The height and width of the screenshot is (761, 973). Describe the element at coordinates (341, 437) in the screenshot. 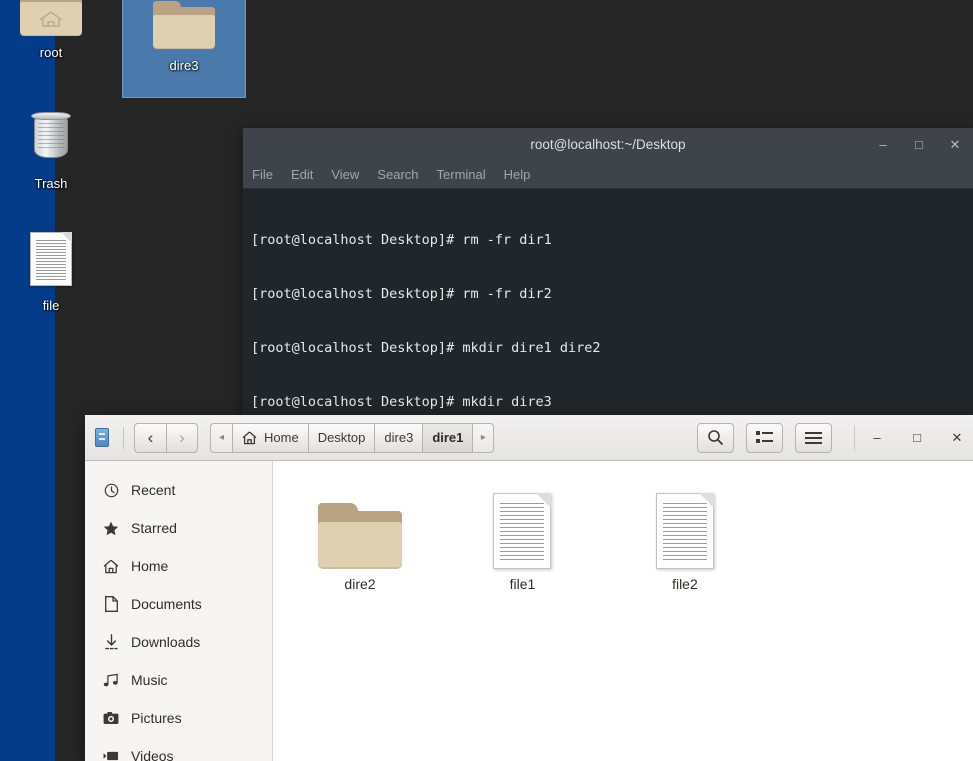

I see `breadcrumb-item-desktop: Desktop` at that location.